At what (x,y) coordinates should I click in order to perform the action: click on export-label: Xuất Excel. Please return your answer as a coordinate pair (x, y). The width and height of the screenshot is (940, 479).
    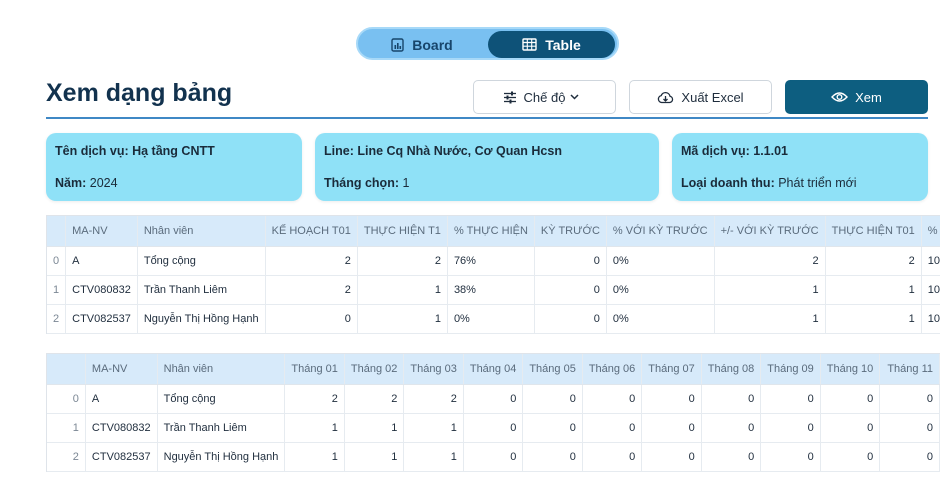
    Looking at the image, I should click on (712, 97).